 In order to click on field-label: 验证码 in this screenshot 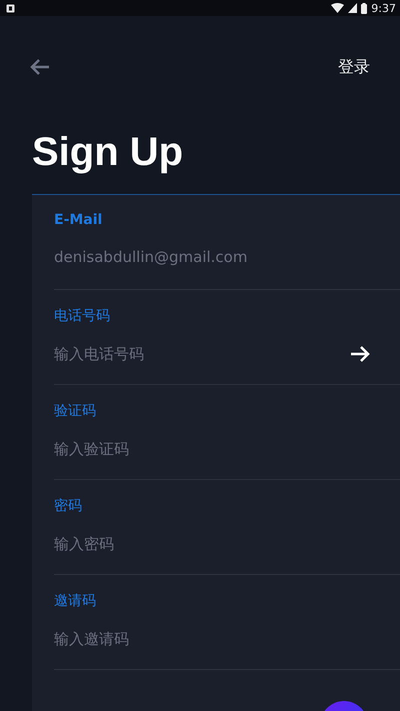, I will do `click(75, 411)`.